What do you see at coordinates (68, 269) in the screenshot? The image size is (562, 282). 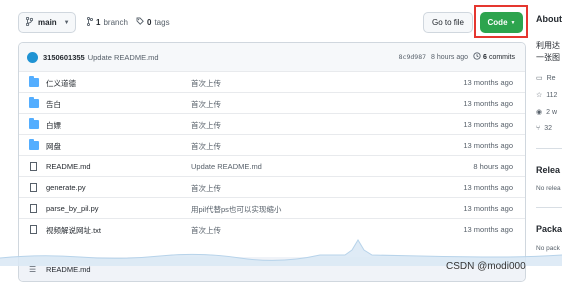 I see `readme-title: README.md` at bounding box center [68, 269].